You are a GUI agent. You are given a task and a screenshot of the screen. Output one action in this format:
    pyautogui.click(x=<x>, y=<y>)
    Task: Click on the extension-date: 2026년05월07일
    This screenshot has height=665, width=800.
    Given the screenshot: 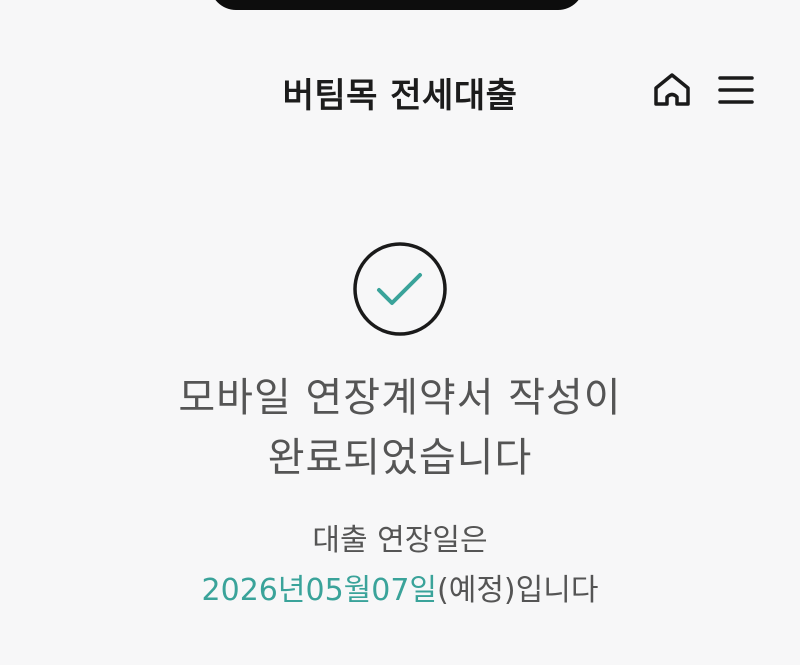 What is the action you would take?
    pyautogui.click(x=319, y=590)
    